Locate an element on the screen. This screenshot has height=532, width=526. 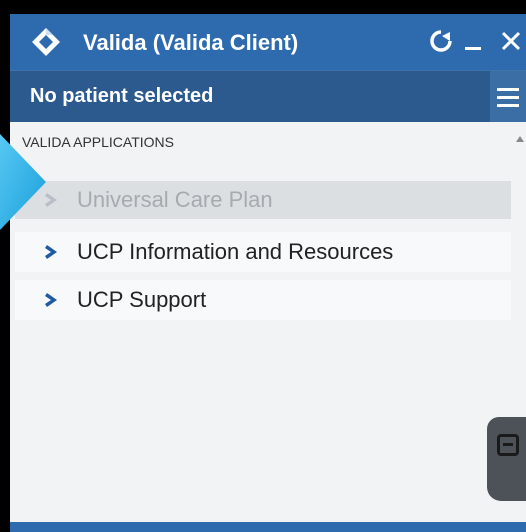
app-item-label: Universal Care Plan is located at coordinates (175, 199).